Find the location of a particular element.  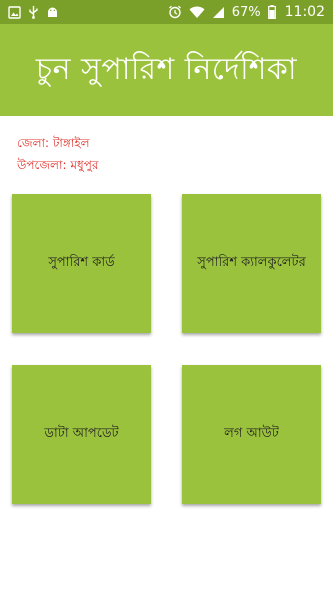

tile-label: লগ আউট is located at coordinates (251, 433).